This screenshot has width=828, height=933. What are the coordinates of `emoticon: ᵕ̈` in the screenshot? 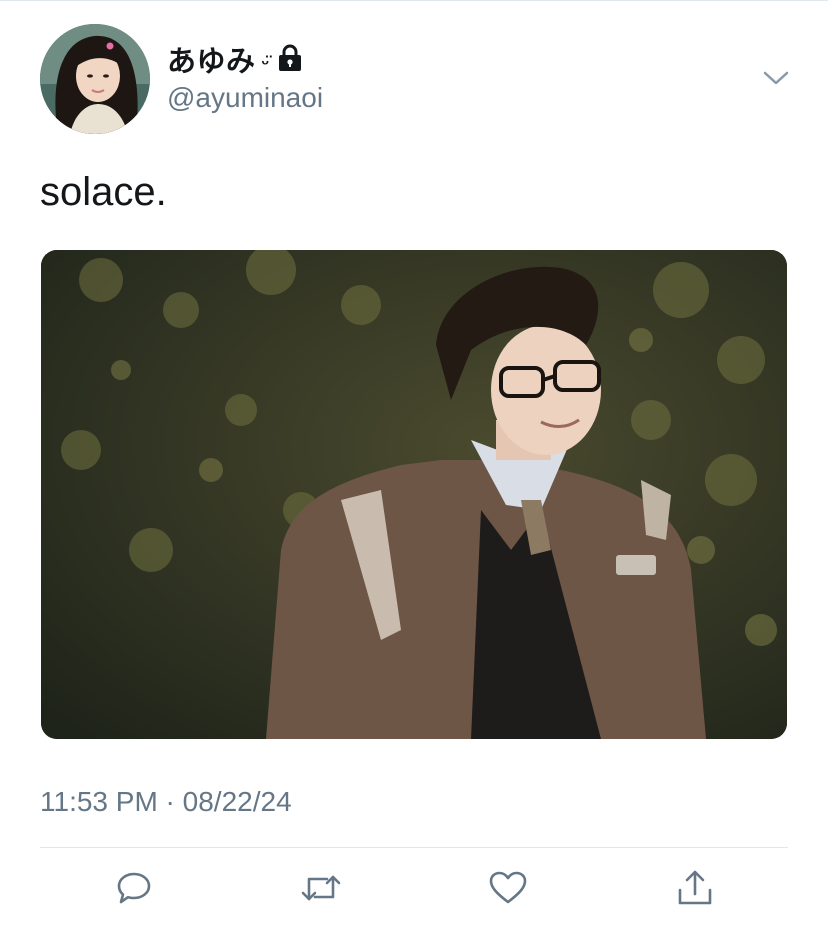 It's located at (265, 62).